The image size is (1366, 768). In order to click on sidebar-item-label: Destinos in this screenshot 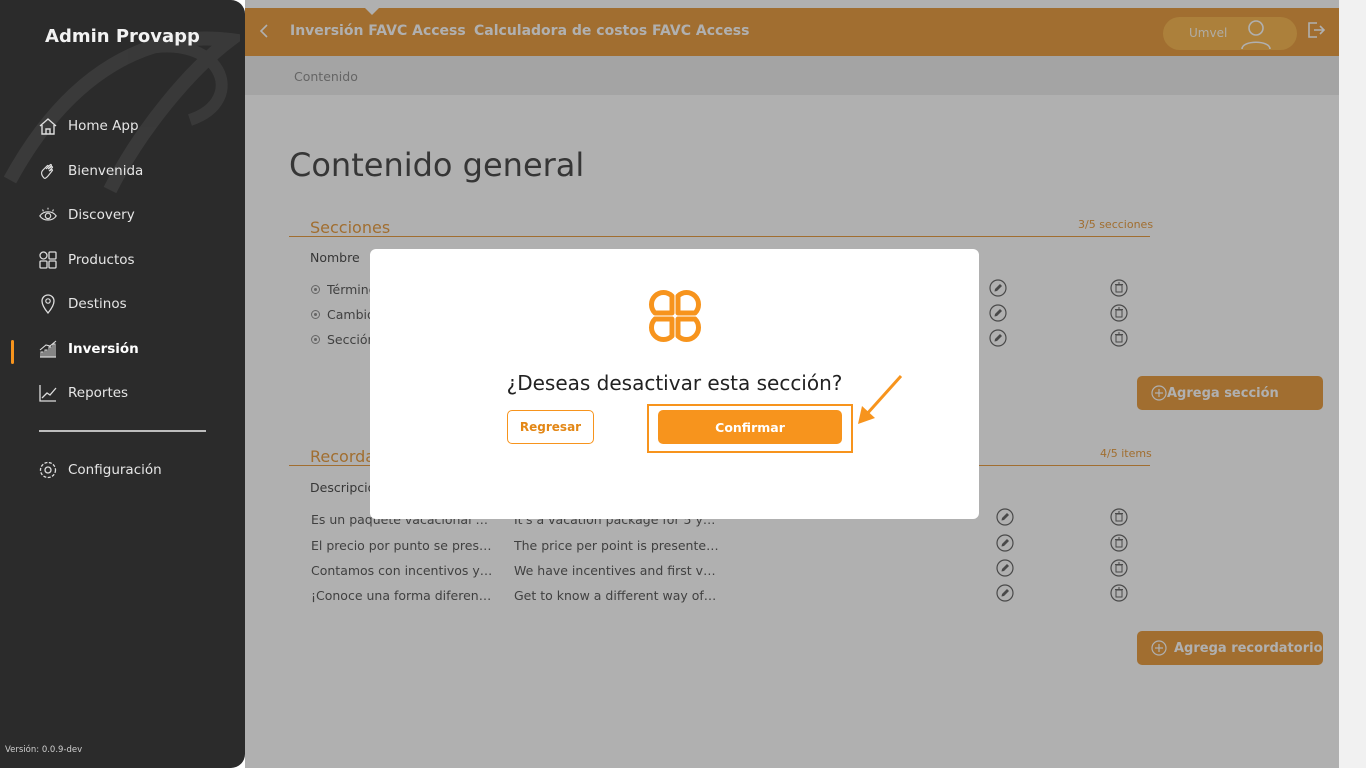, I will do `click(97, 304)`.